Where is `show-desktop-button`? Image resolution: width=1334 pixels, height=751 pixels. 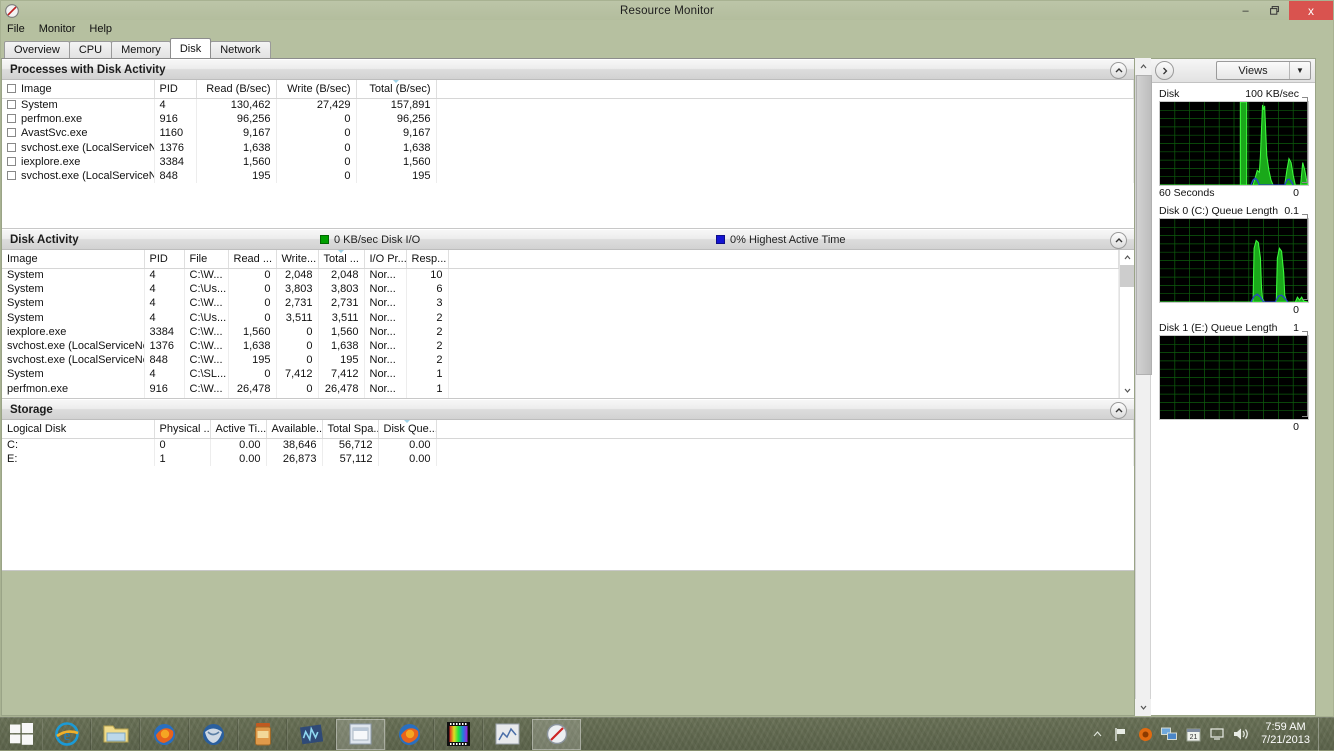 show-desktop-button is located at coordinates (1322, 734).